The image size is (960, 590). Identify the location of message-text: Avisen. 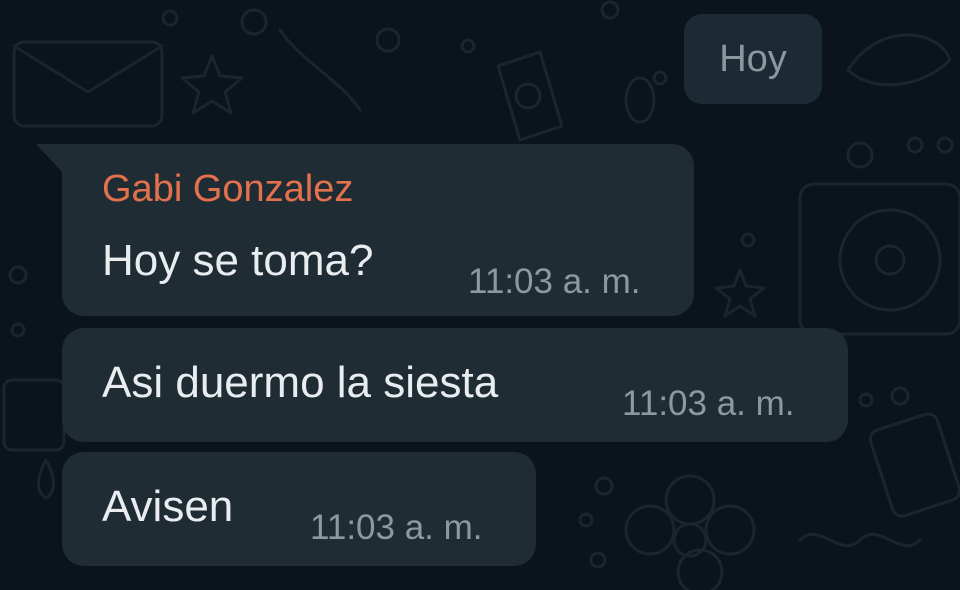
(168, 506).